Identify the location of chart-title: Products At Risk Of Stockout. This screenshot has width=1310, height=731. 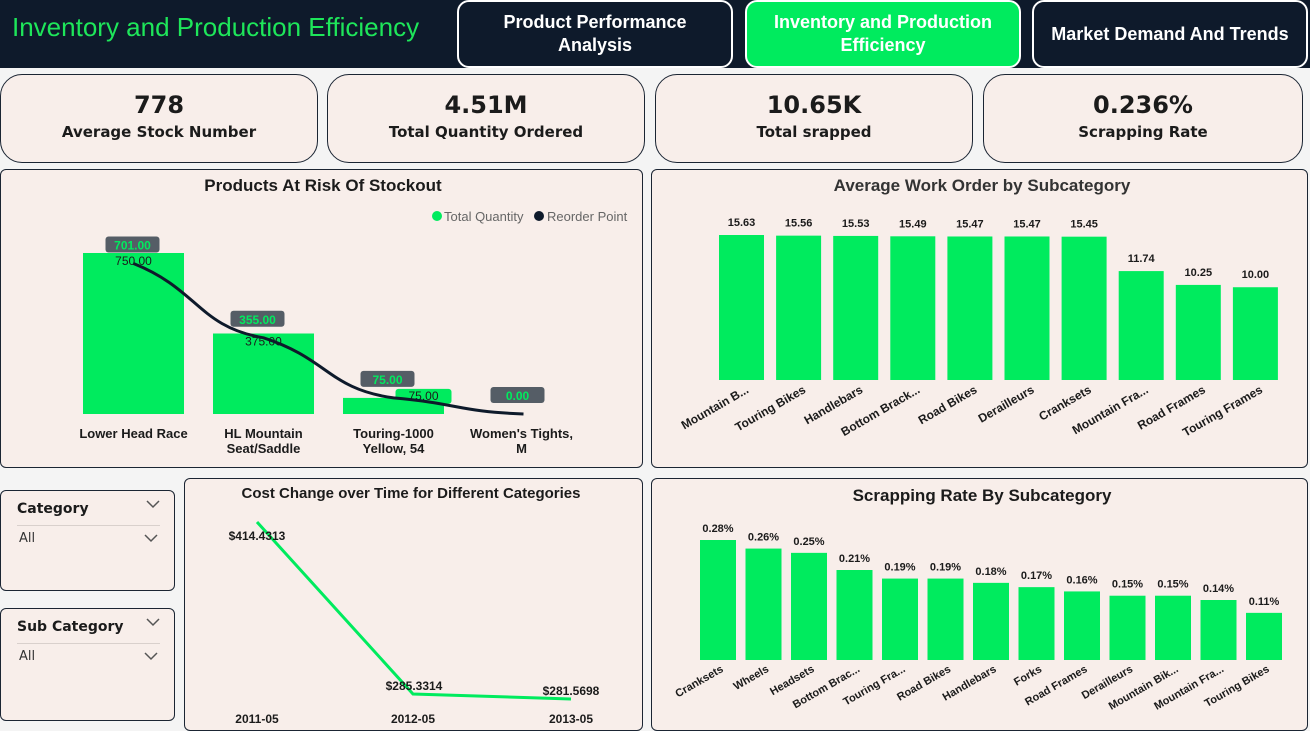
(323, 185).